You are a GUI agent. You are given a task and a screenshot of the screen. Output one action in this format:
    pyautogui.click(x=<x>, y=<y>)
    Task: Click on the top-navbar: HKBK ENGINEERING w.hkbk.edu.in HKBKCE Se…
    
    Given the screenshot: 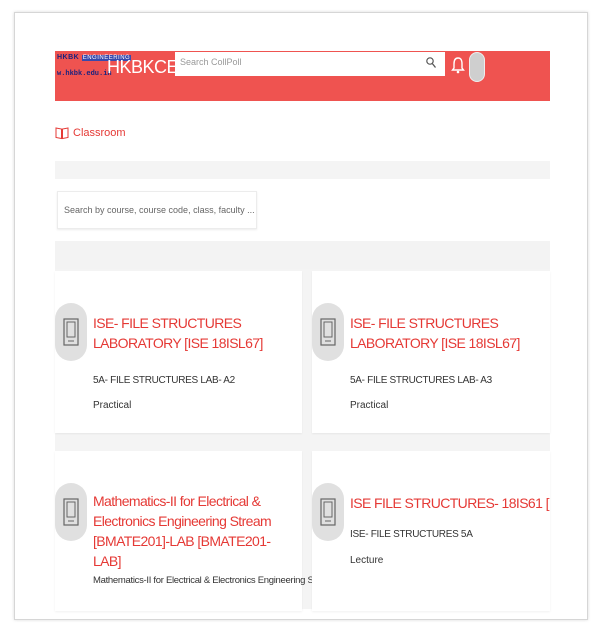 What is the action you would take?
    pyautogui.click(x=302, y=76)
    